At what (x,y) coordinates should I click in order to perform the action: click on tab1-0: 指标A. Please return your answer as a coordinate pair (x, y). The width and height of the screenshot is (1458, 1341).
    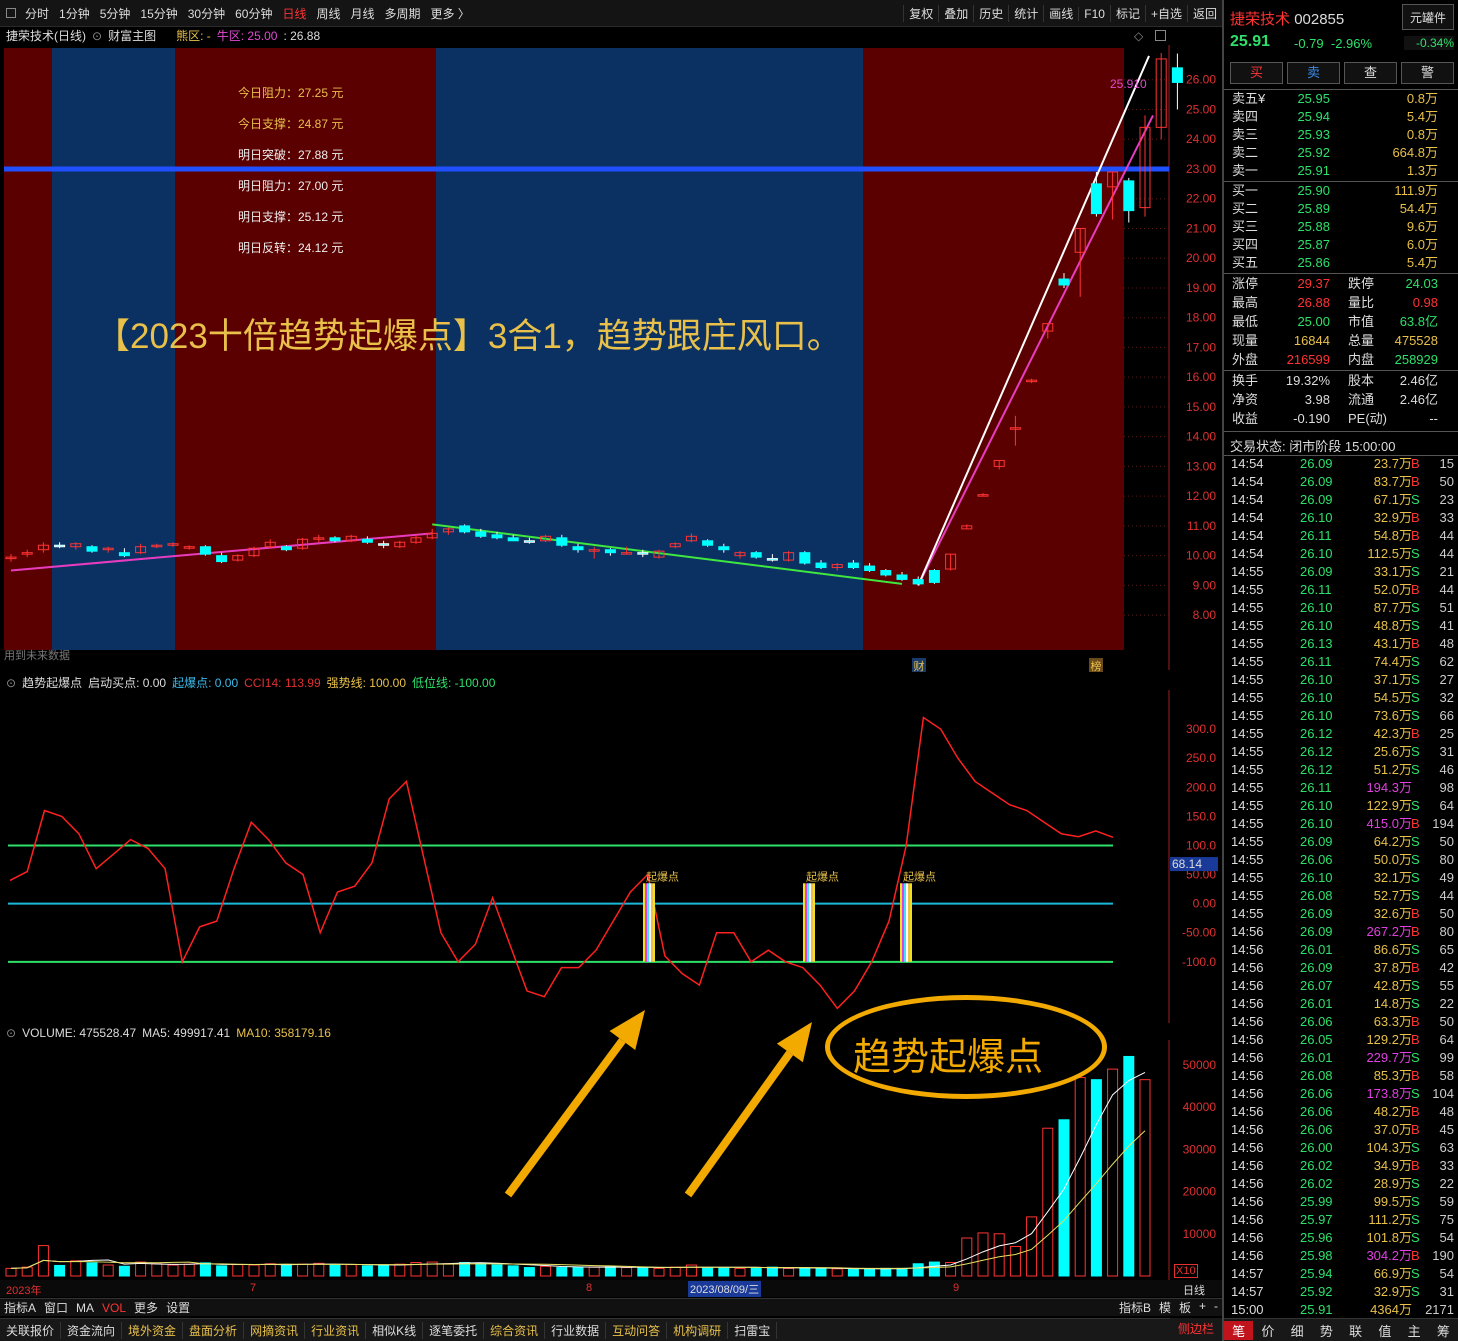
    Looking at the image, I should click on (20, 1307).